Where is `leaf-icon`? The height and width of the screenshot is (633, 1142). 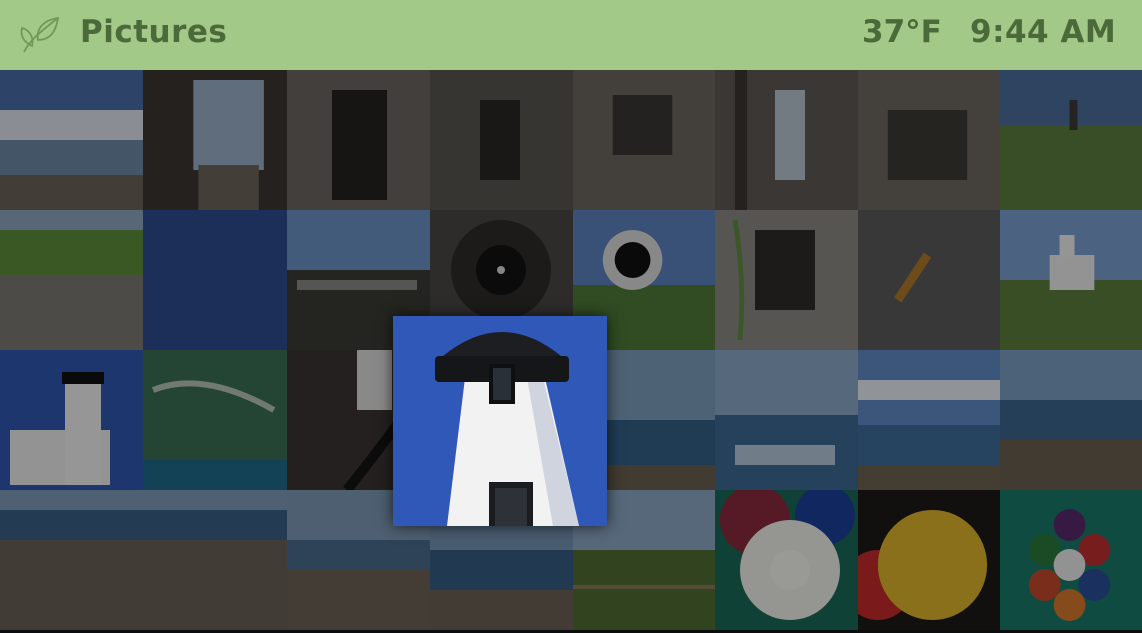 leaf-icon is located at coordinates (40, 34).